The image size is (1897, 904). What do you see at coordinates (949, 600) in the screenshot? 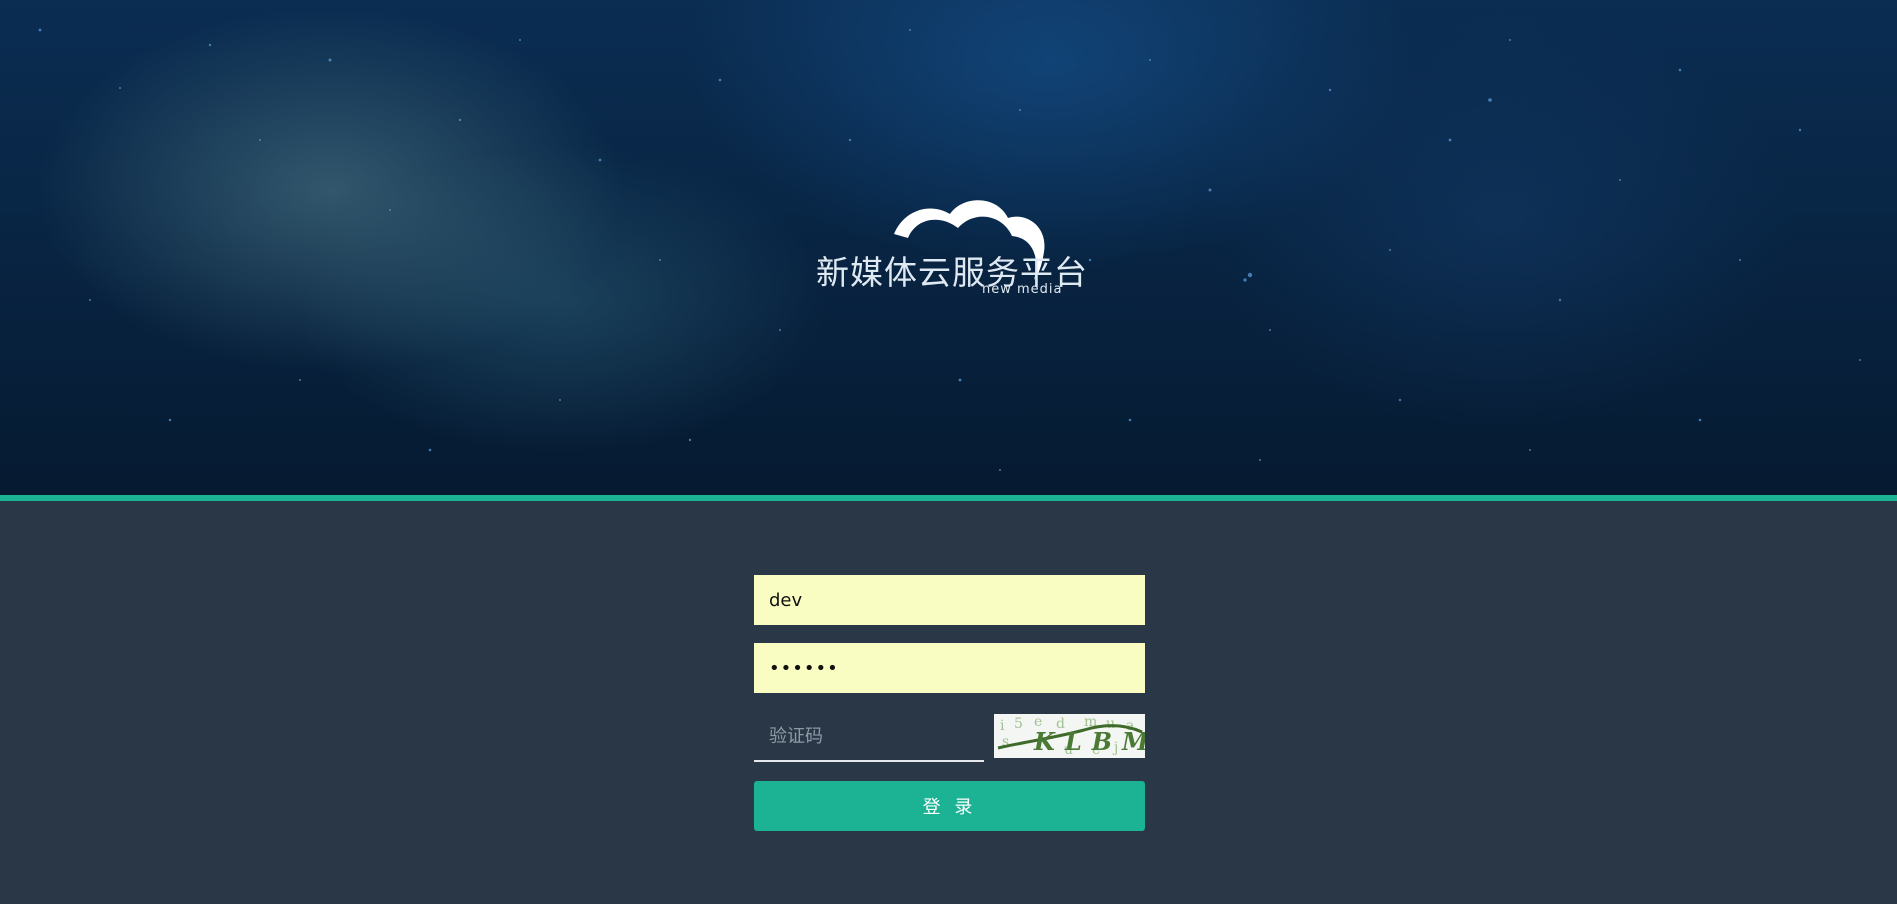
I see `username-input` at bounding box center [949, 600].